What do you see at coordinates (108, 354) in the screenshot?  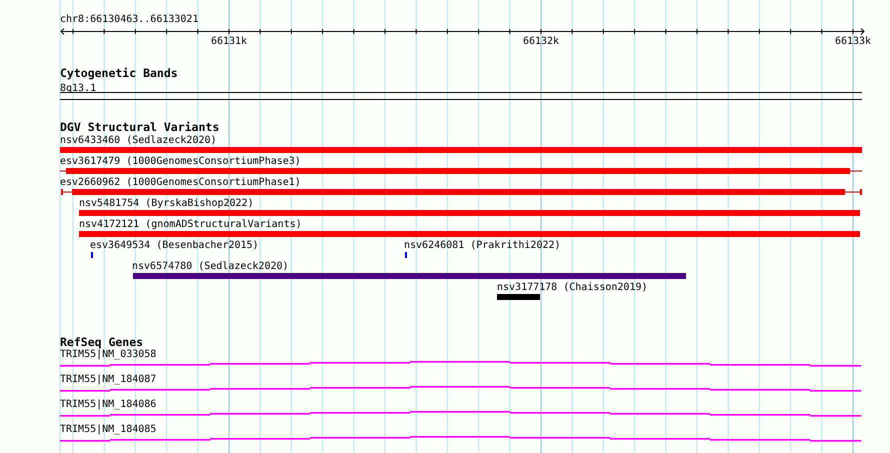 I see `gene-label: TRIM55|NM_033058` at bounding box center [108, 354].